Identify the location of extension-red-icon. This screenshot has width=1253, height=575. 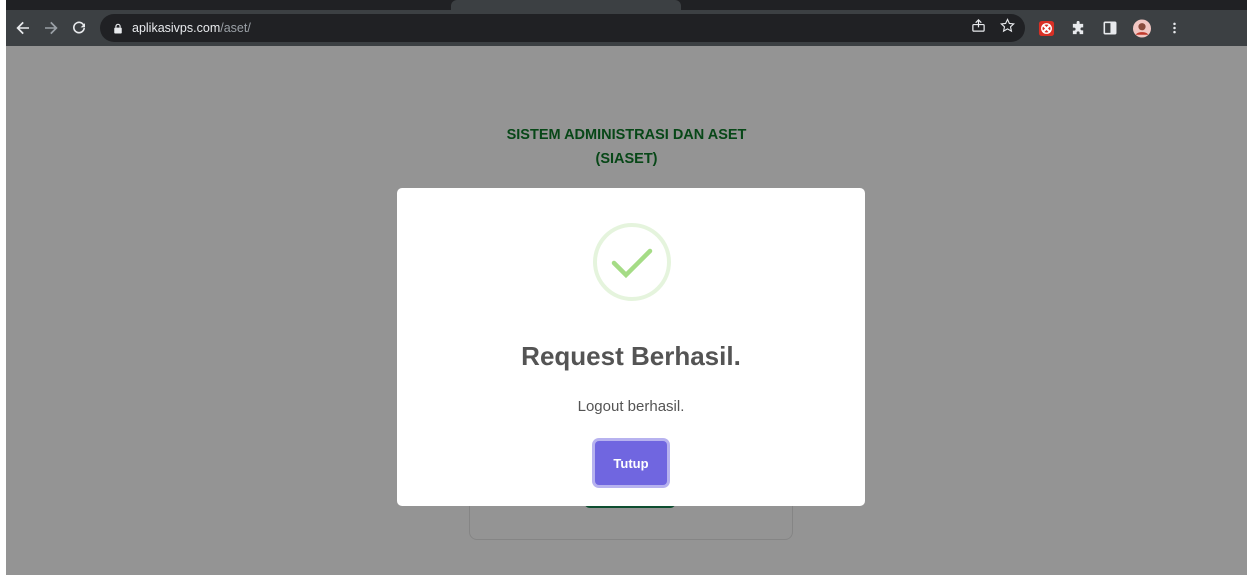
(1046, 28).